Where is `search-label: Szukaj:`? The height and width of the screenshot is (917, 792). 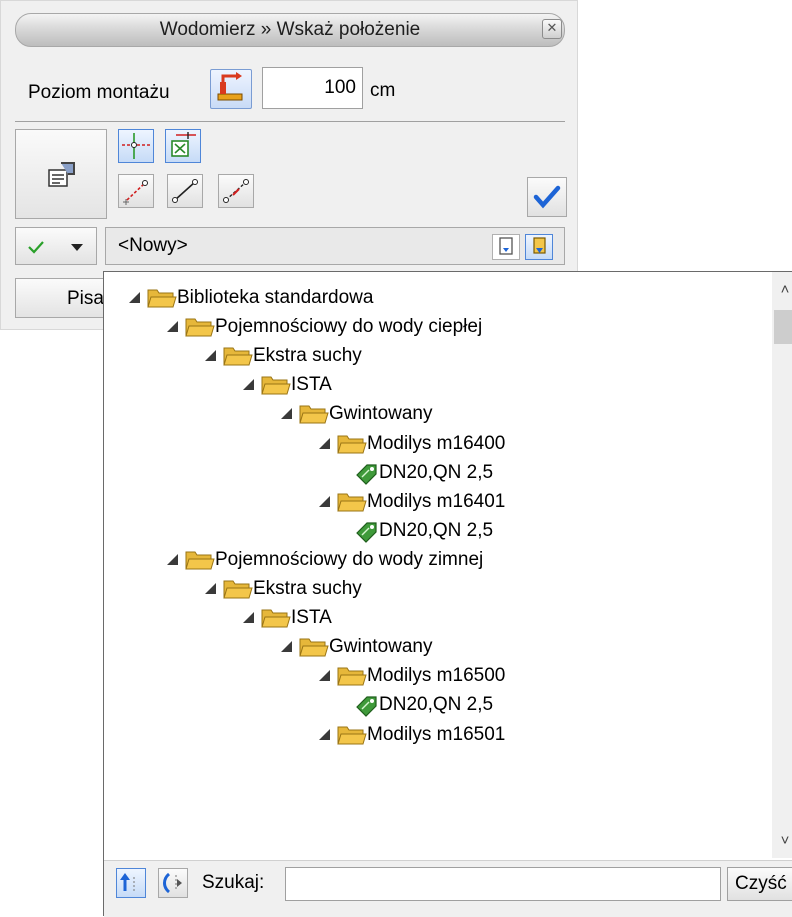 search-label: Szukaj: is located at coordinates (233, 882).